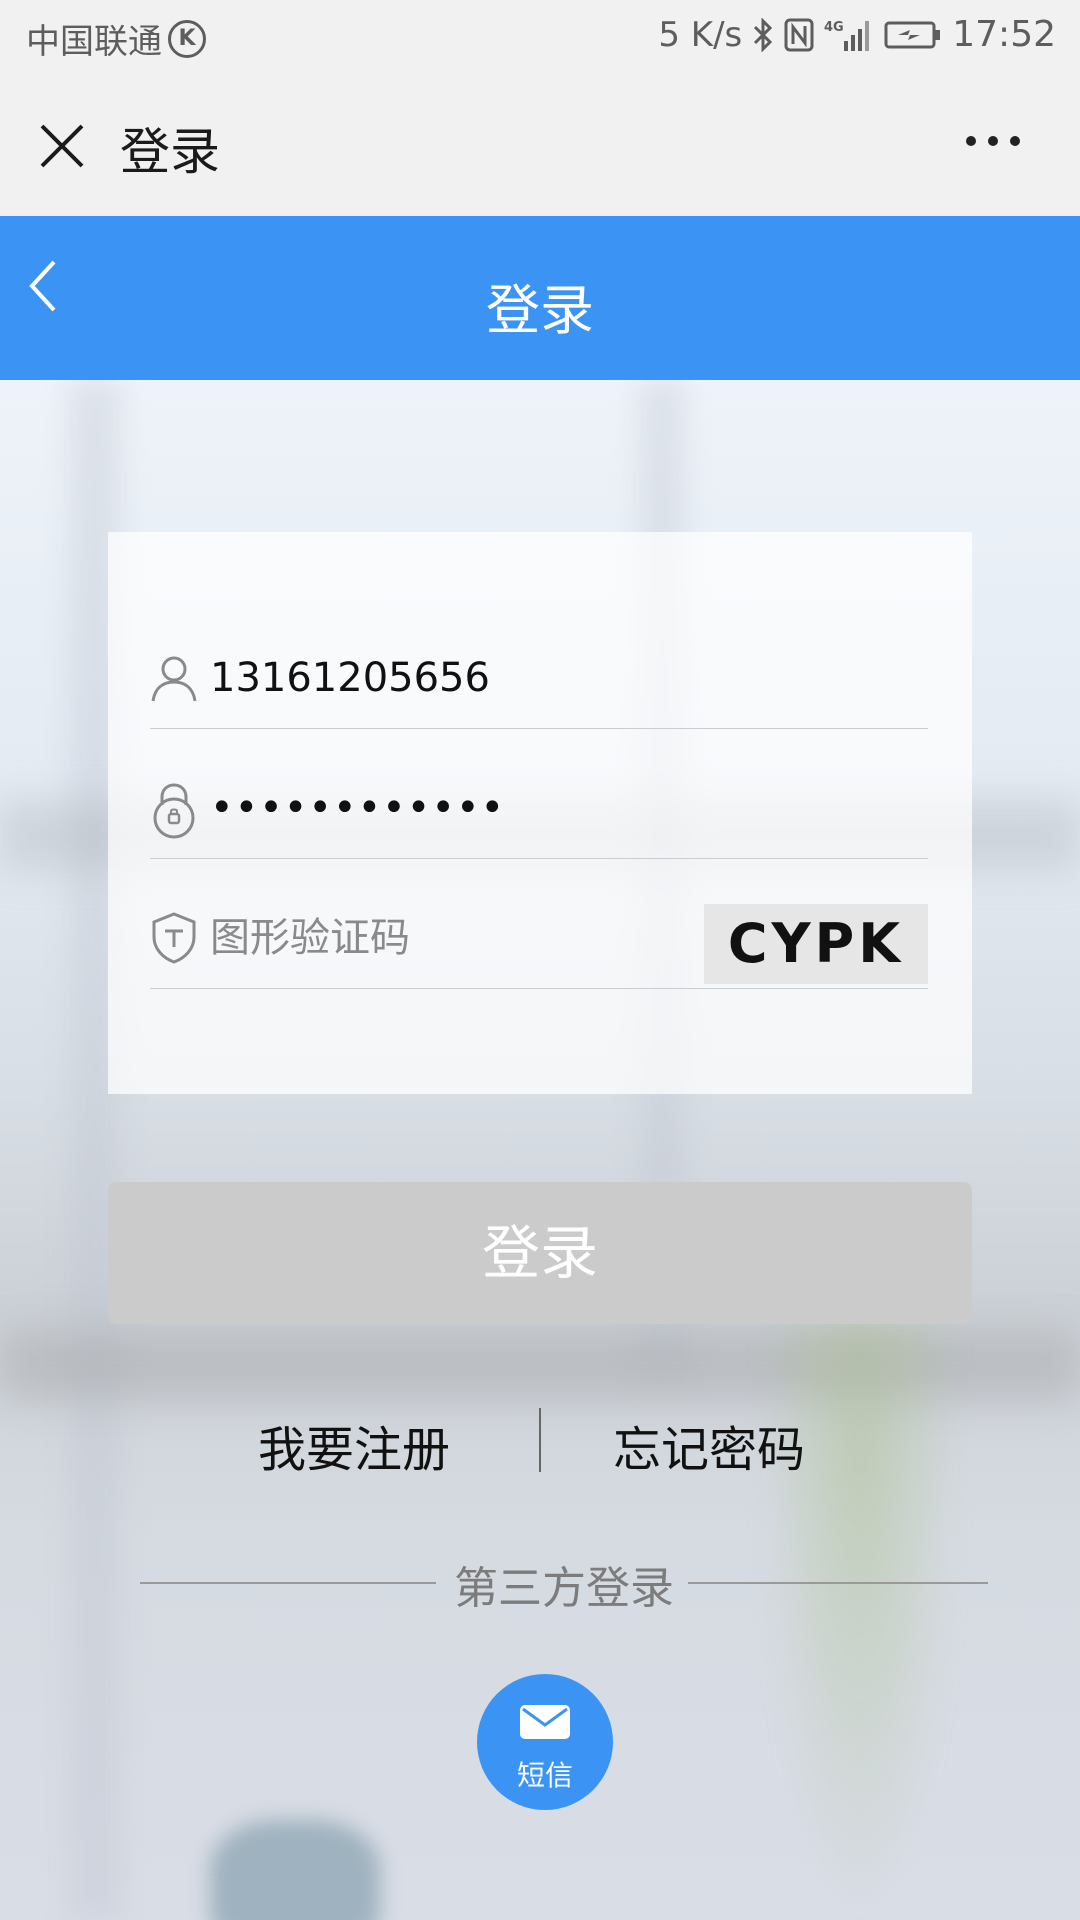 Image resolution: width=1080 pixels, height=1920 pixels. I want to click on captcha-field: CYPK, so click(539, 938).